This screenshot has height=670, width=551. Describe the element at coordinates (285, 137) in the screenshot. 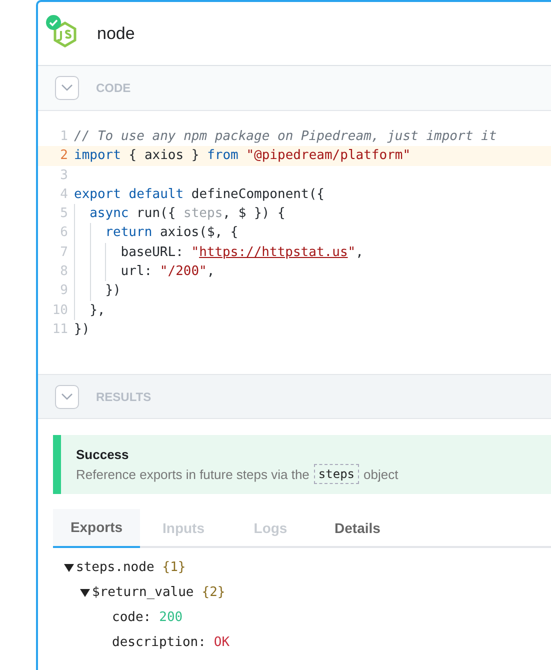

I see `code-text: // To use any npm package on Pipedream, just import it` at that location.